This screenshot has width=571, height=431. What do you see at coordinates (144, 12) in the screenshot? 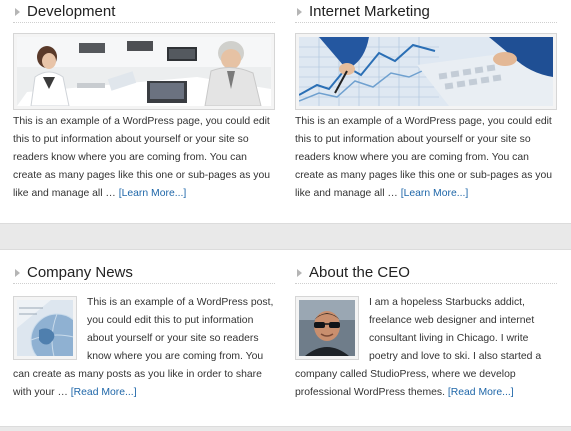
I see `section-heading: Development` at bounding box center [144, 12].